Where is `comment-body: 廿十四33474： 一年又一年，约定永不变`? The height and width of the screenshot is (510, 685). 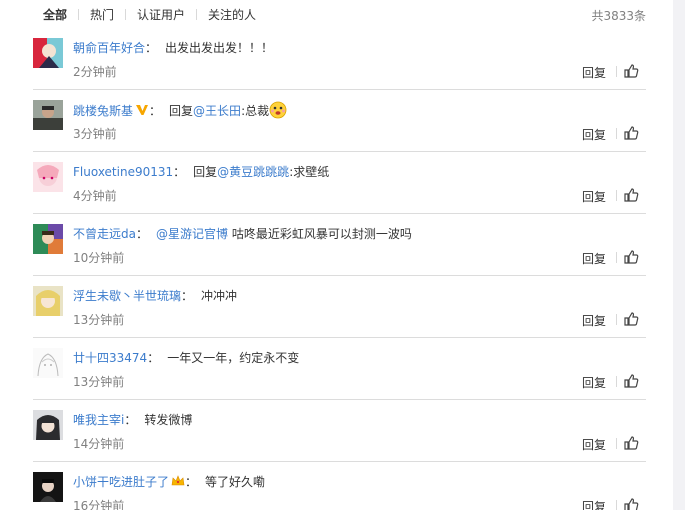 comment-body: 廿十四33474： 一年又一年，约定永不变 is located at coordinates (186, 358).